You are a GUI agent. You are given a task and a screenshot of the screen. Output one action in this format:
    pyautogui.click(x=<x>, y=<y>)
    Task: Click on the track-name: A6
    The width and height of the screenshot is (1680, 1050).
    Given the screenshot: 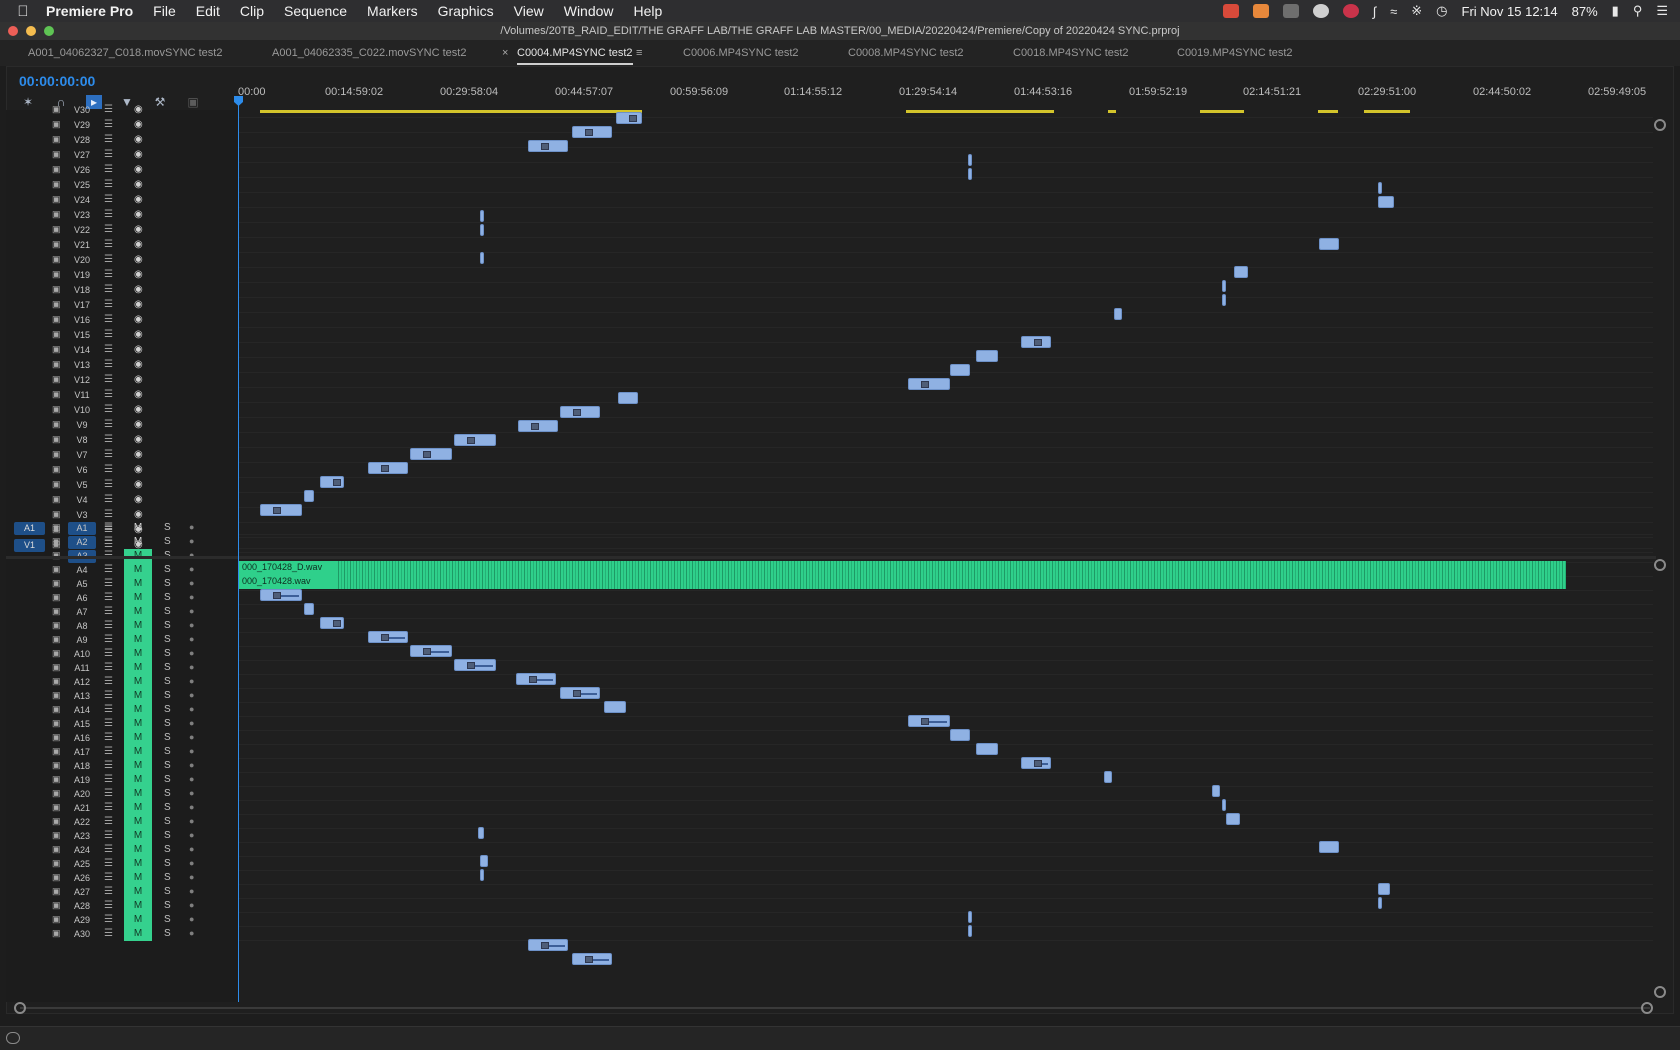 What is the action you would take?
    pyautogui.click(x=82, y=598)
    